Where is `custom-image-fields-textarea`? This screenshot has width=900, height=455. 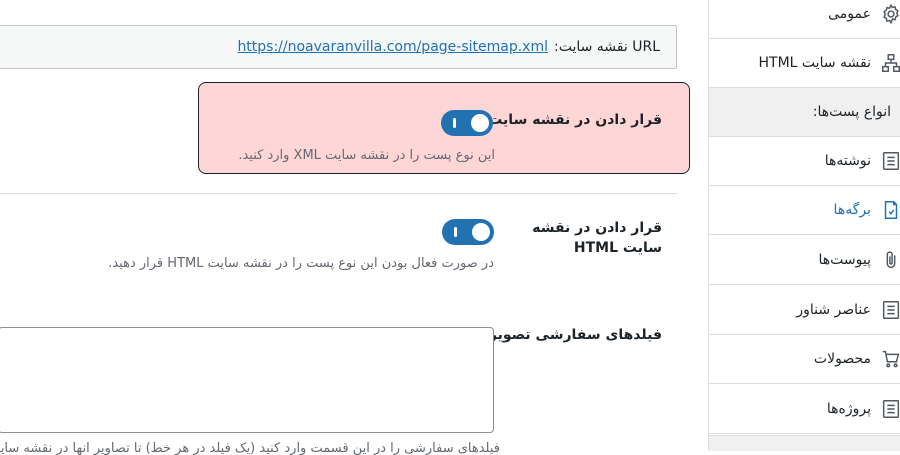 custom-image-fields-textarea is located at coordinates (247, 380).